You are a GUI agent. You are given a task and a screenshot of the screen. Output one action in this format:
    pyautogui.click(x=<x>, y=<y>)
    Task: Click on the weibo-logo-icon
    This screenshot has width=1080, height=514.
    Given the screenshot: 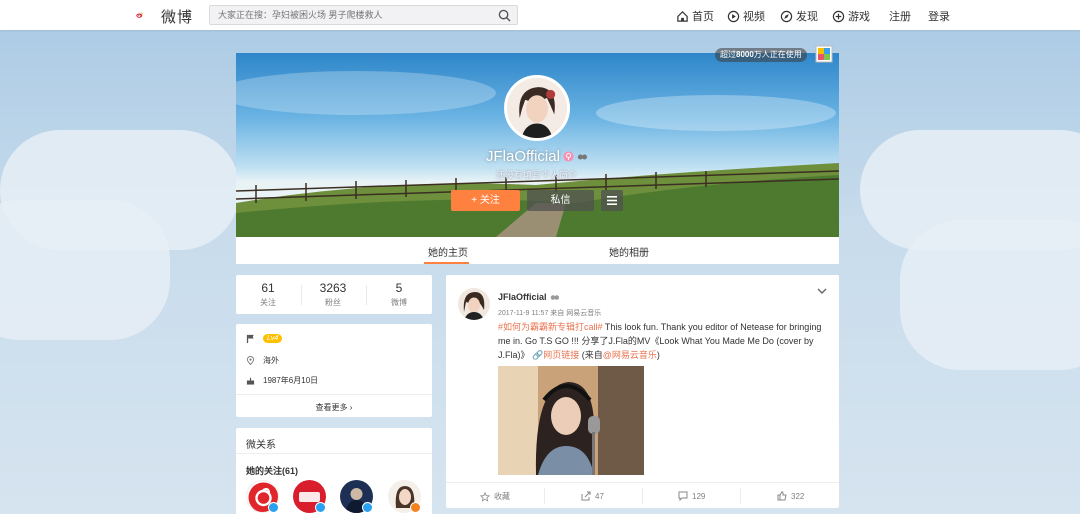 What is the action you would take?
    pyautogui.click(x=148, y=15)
    